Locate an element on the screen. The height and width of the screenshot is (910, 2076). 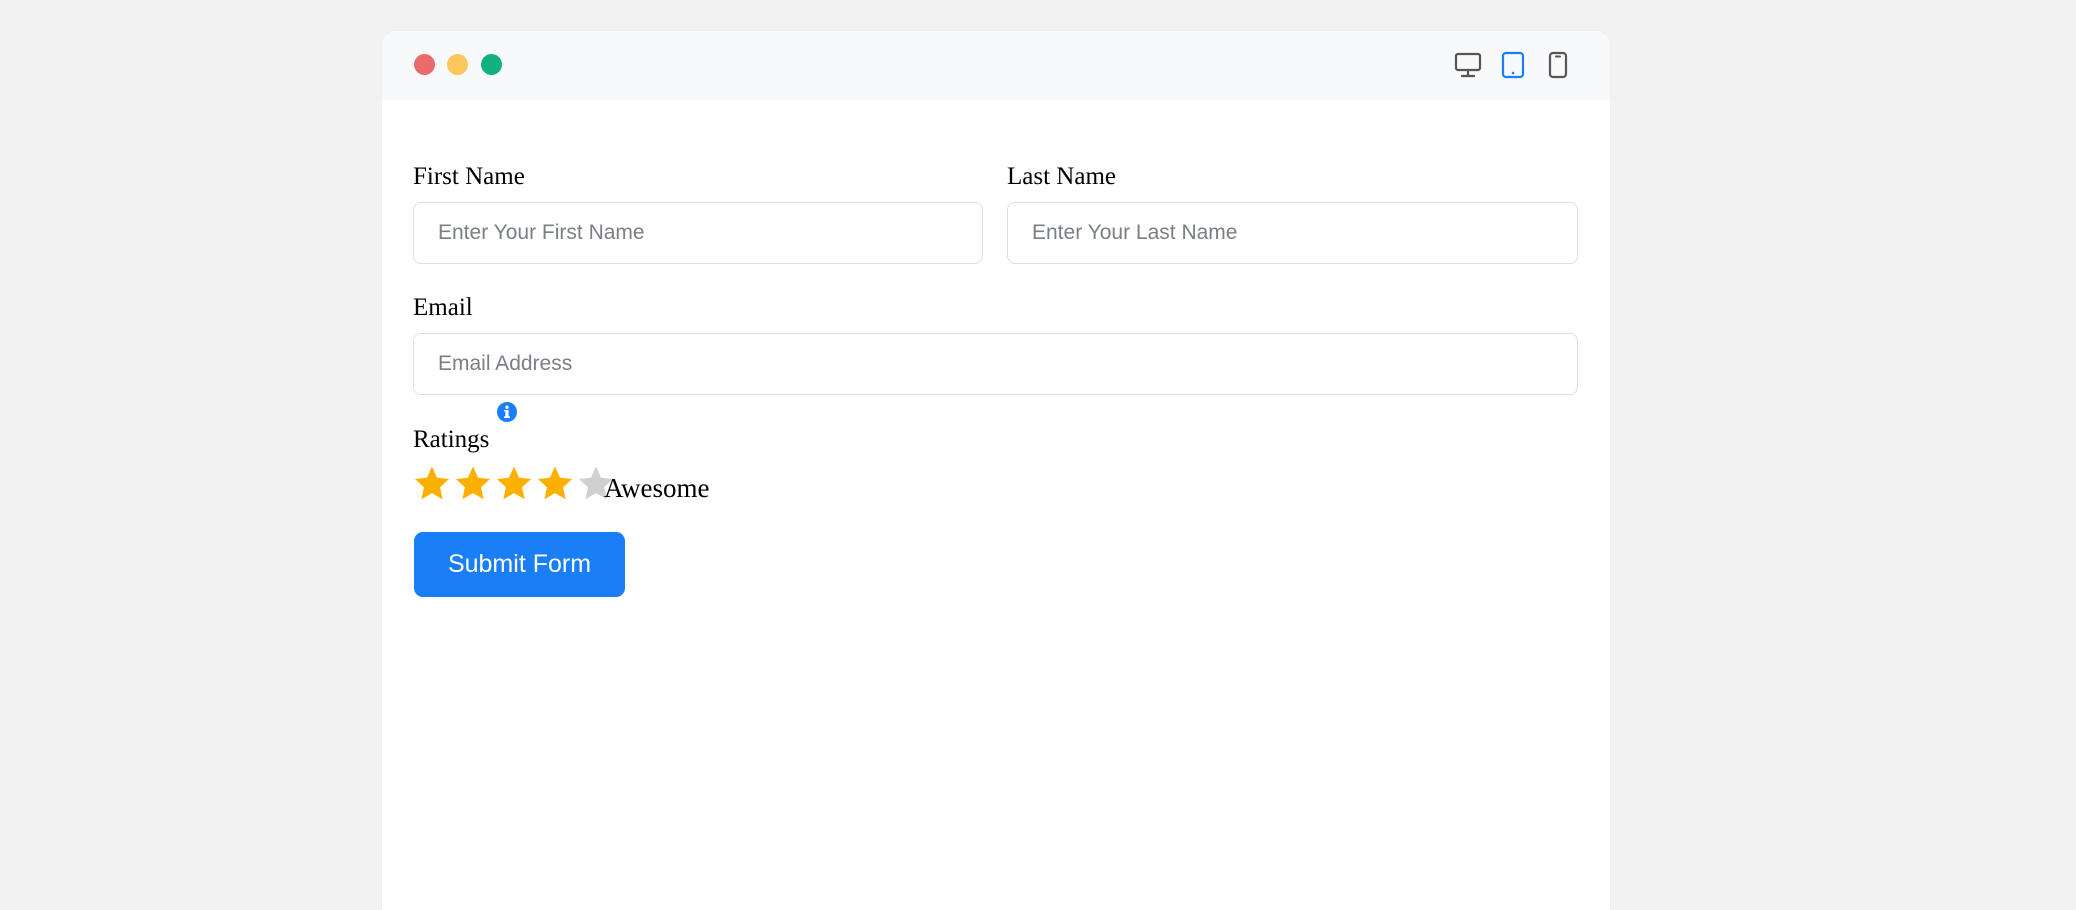
email-input is located at coordinates (995, 364).